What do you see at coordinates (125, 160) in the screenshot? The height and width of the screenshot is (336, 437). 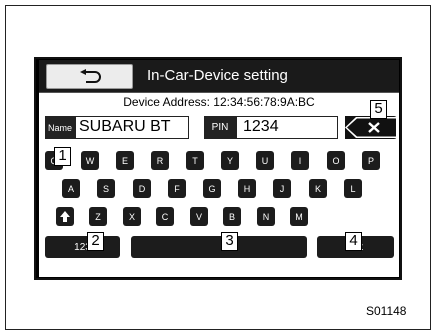 I see `key-e: E` at bounding box center [125, 160].